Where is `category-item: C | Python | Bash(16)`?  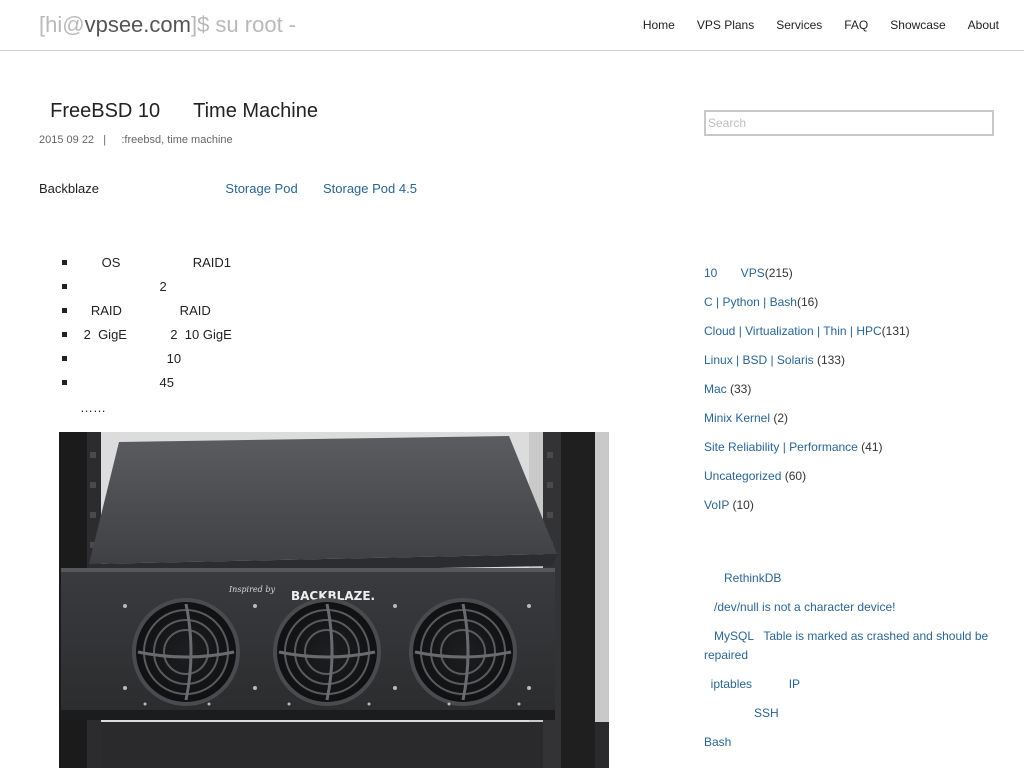 category-item: C | Python | Bash(16) is located at coordinates (807, 308).